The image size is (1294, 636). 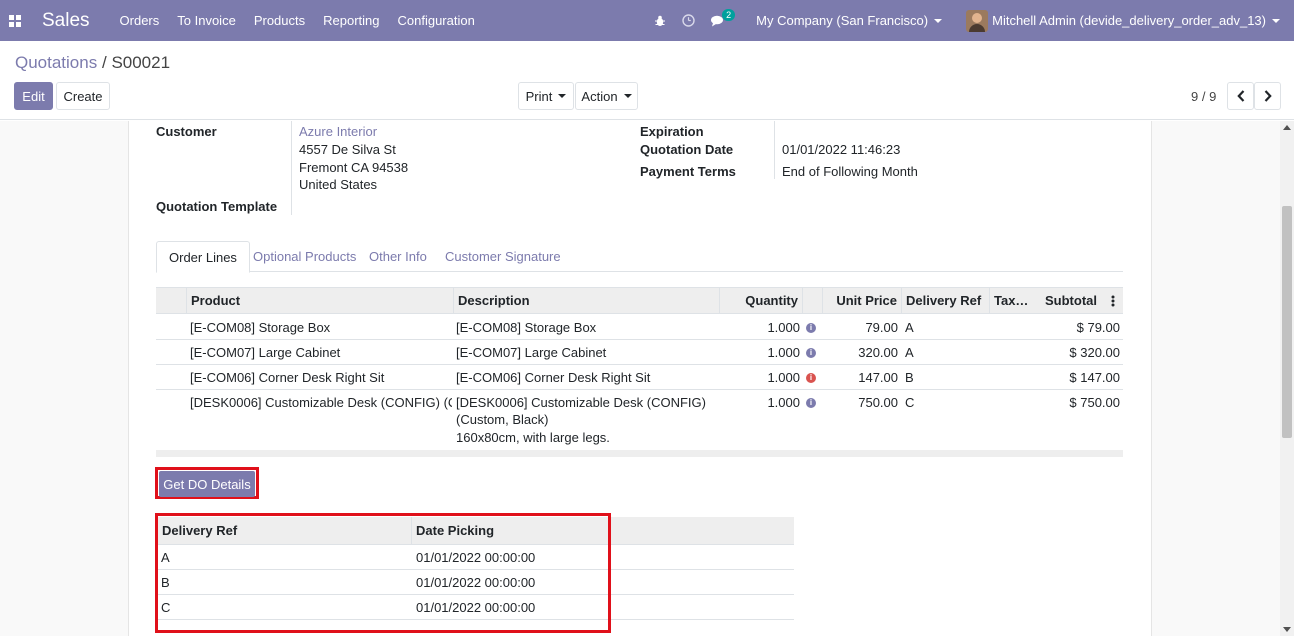 What do you see at coordinates (203, 257) in the screenshot?
I see `tab-order-lines: Order Lines` at bounding box center [203, 257].